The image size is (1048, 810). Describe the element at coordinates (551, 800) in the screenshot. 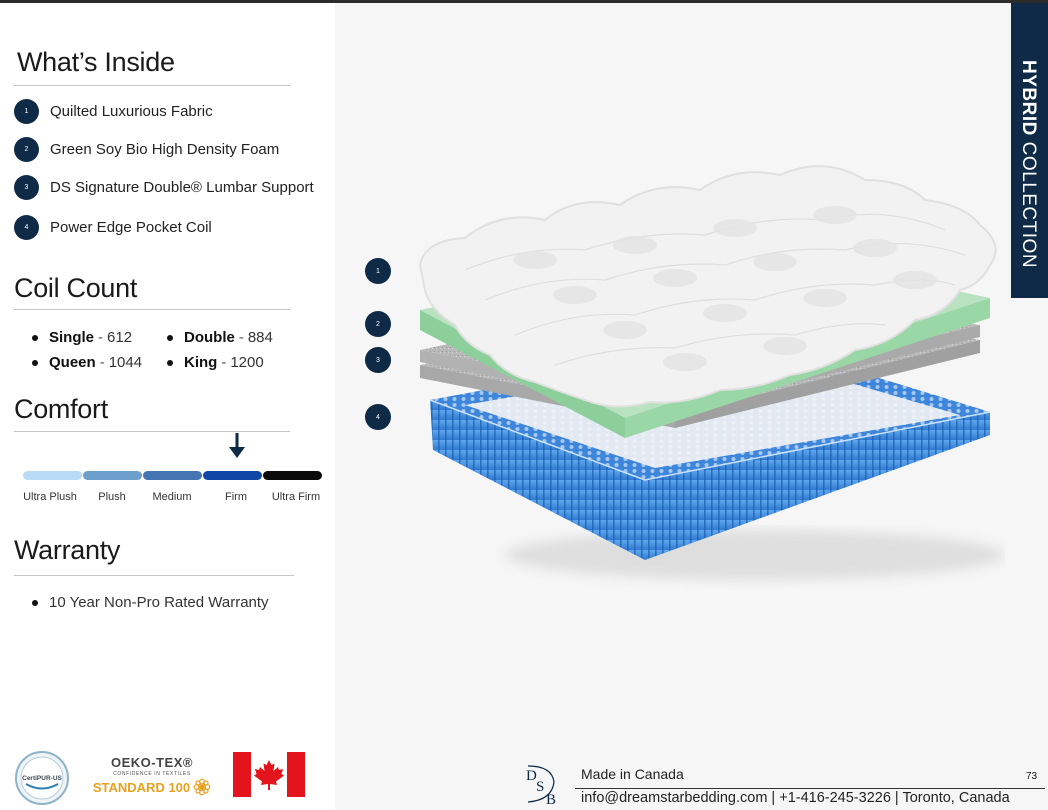

I see `svg-text: B` at that location.